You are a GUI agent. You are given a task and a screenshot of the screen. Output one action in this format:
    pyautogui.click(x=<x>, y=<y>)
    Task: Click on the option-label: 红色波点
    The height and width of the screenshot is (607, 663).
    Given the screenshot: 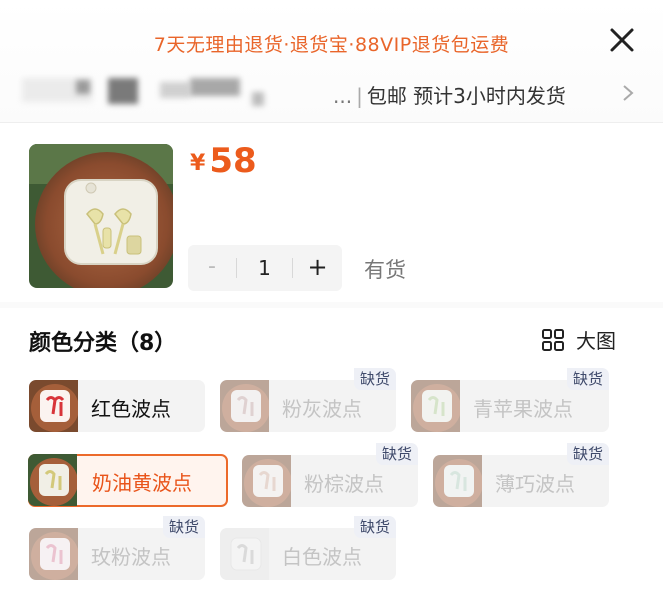 What is the action you would take?
    pyautogui.click(x=131, y=409)
    